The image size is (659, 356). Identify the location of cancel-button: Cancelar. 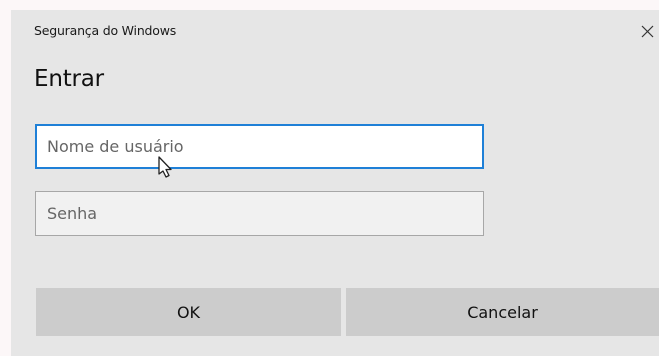
(502, 312).